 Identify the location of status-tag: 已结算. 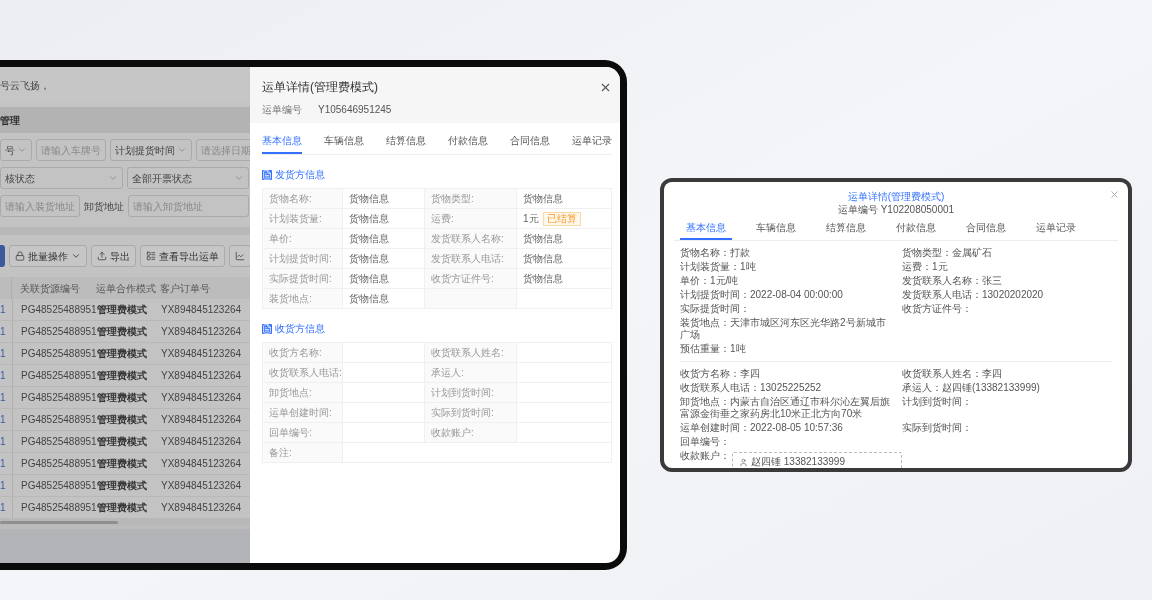
(561, 218).